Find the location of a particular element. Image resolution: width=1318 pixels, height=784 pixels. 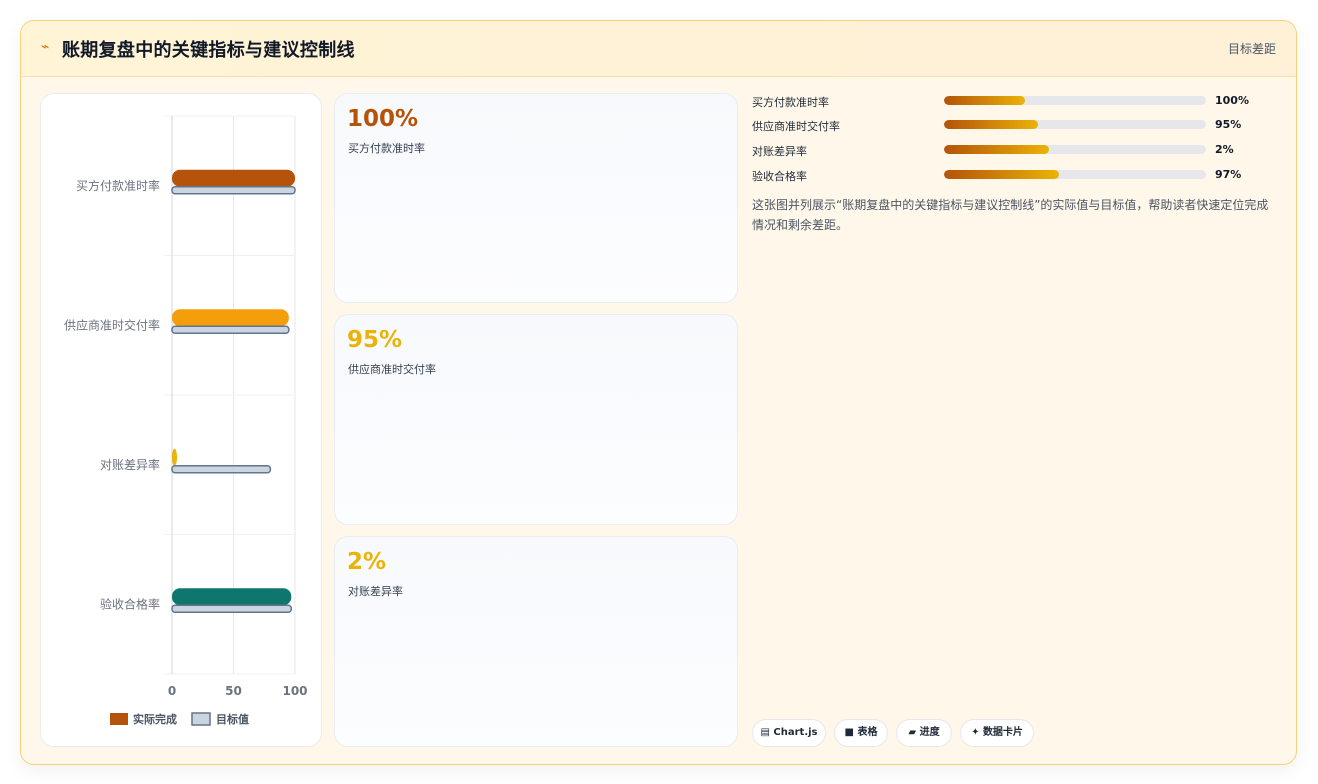

stat-value: 2% is located at coordinates (367, 562).